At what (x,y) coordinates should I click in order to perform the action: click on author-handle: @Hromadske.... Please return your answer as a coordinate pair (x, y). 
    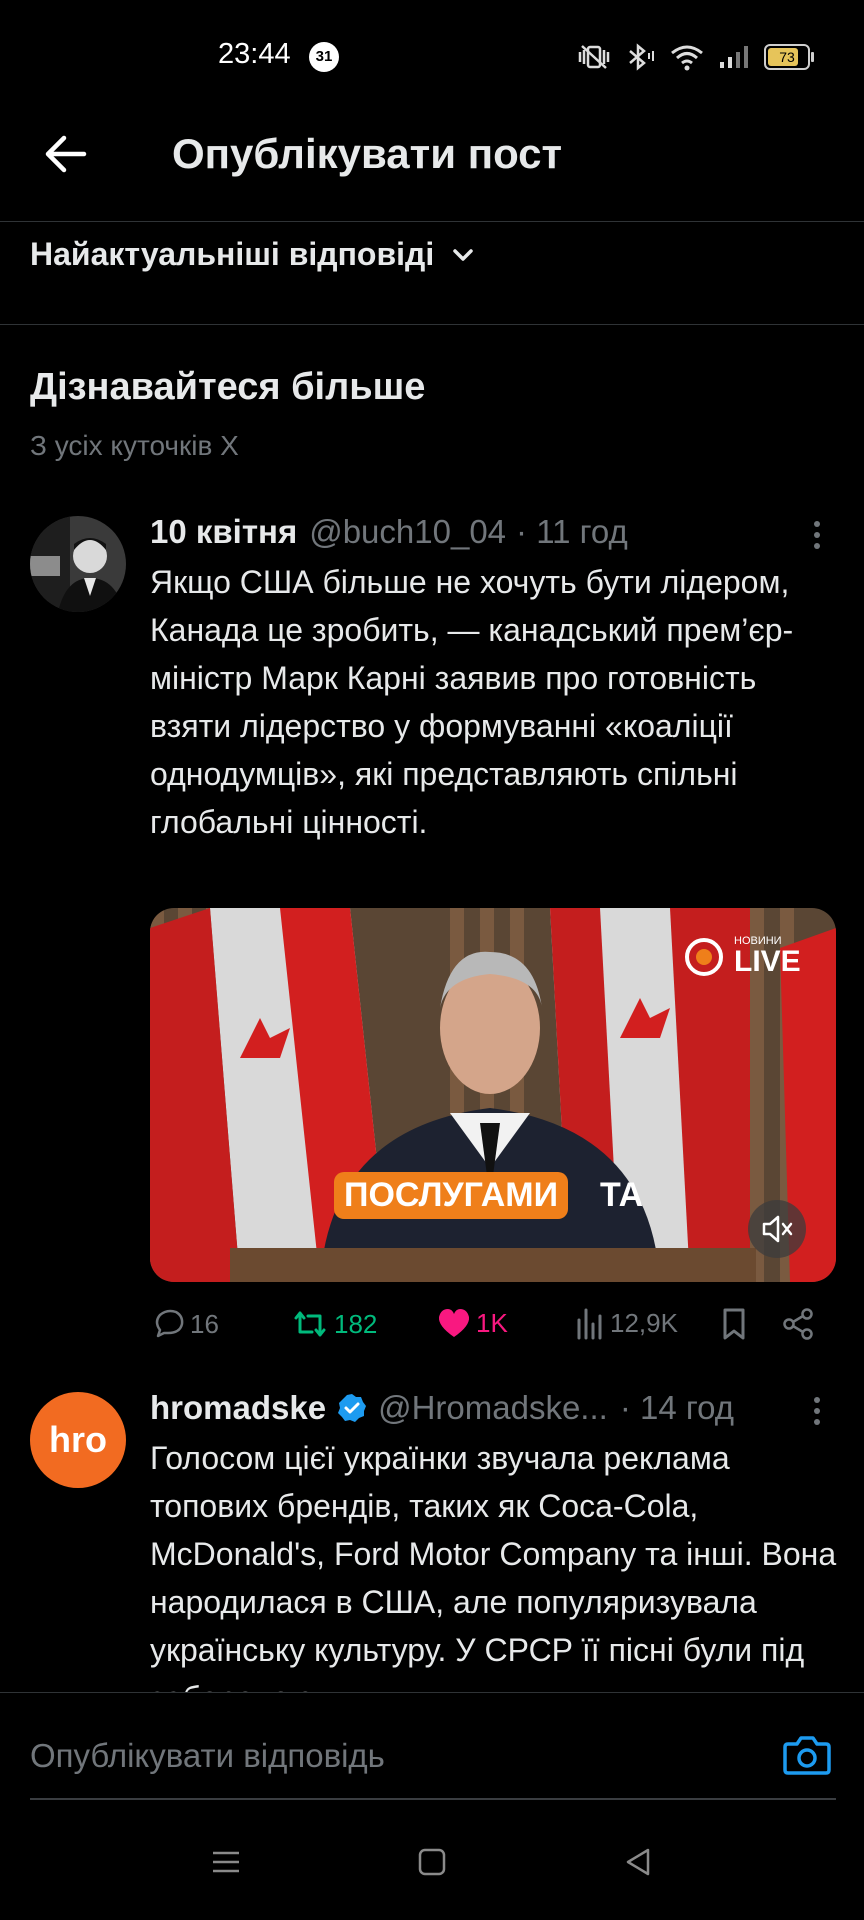
    Looking at the image, I should click on (493, 1408).